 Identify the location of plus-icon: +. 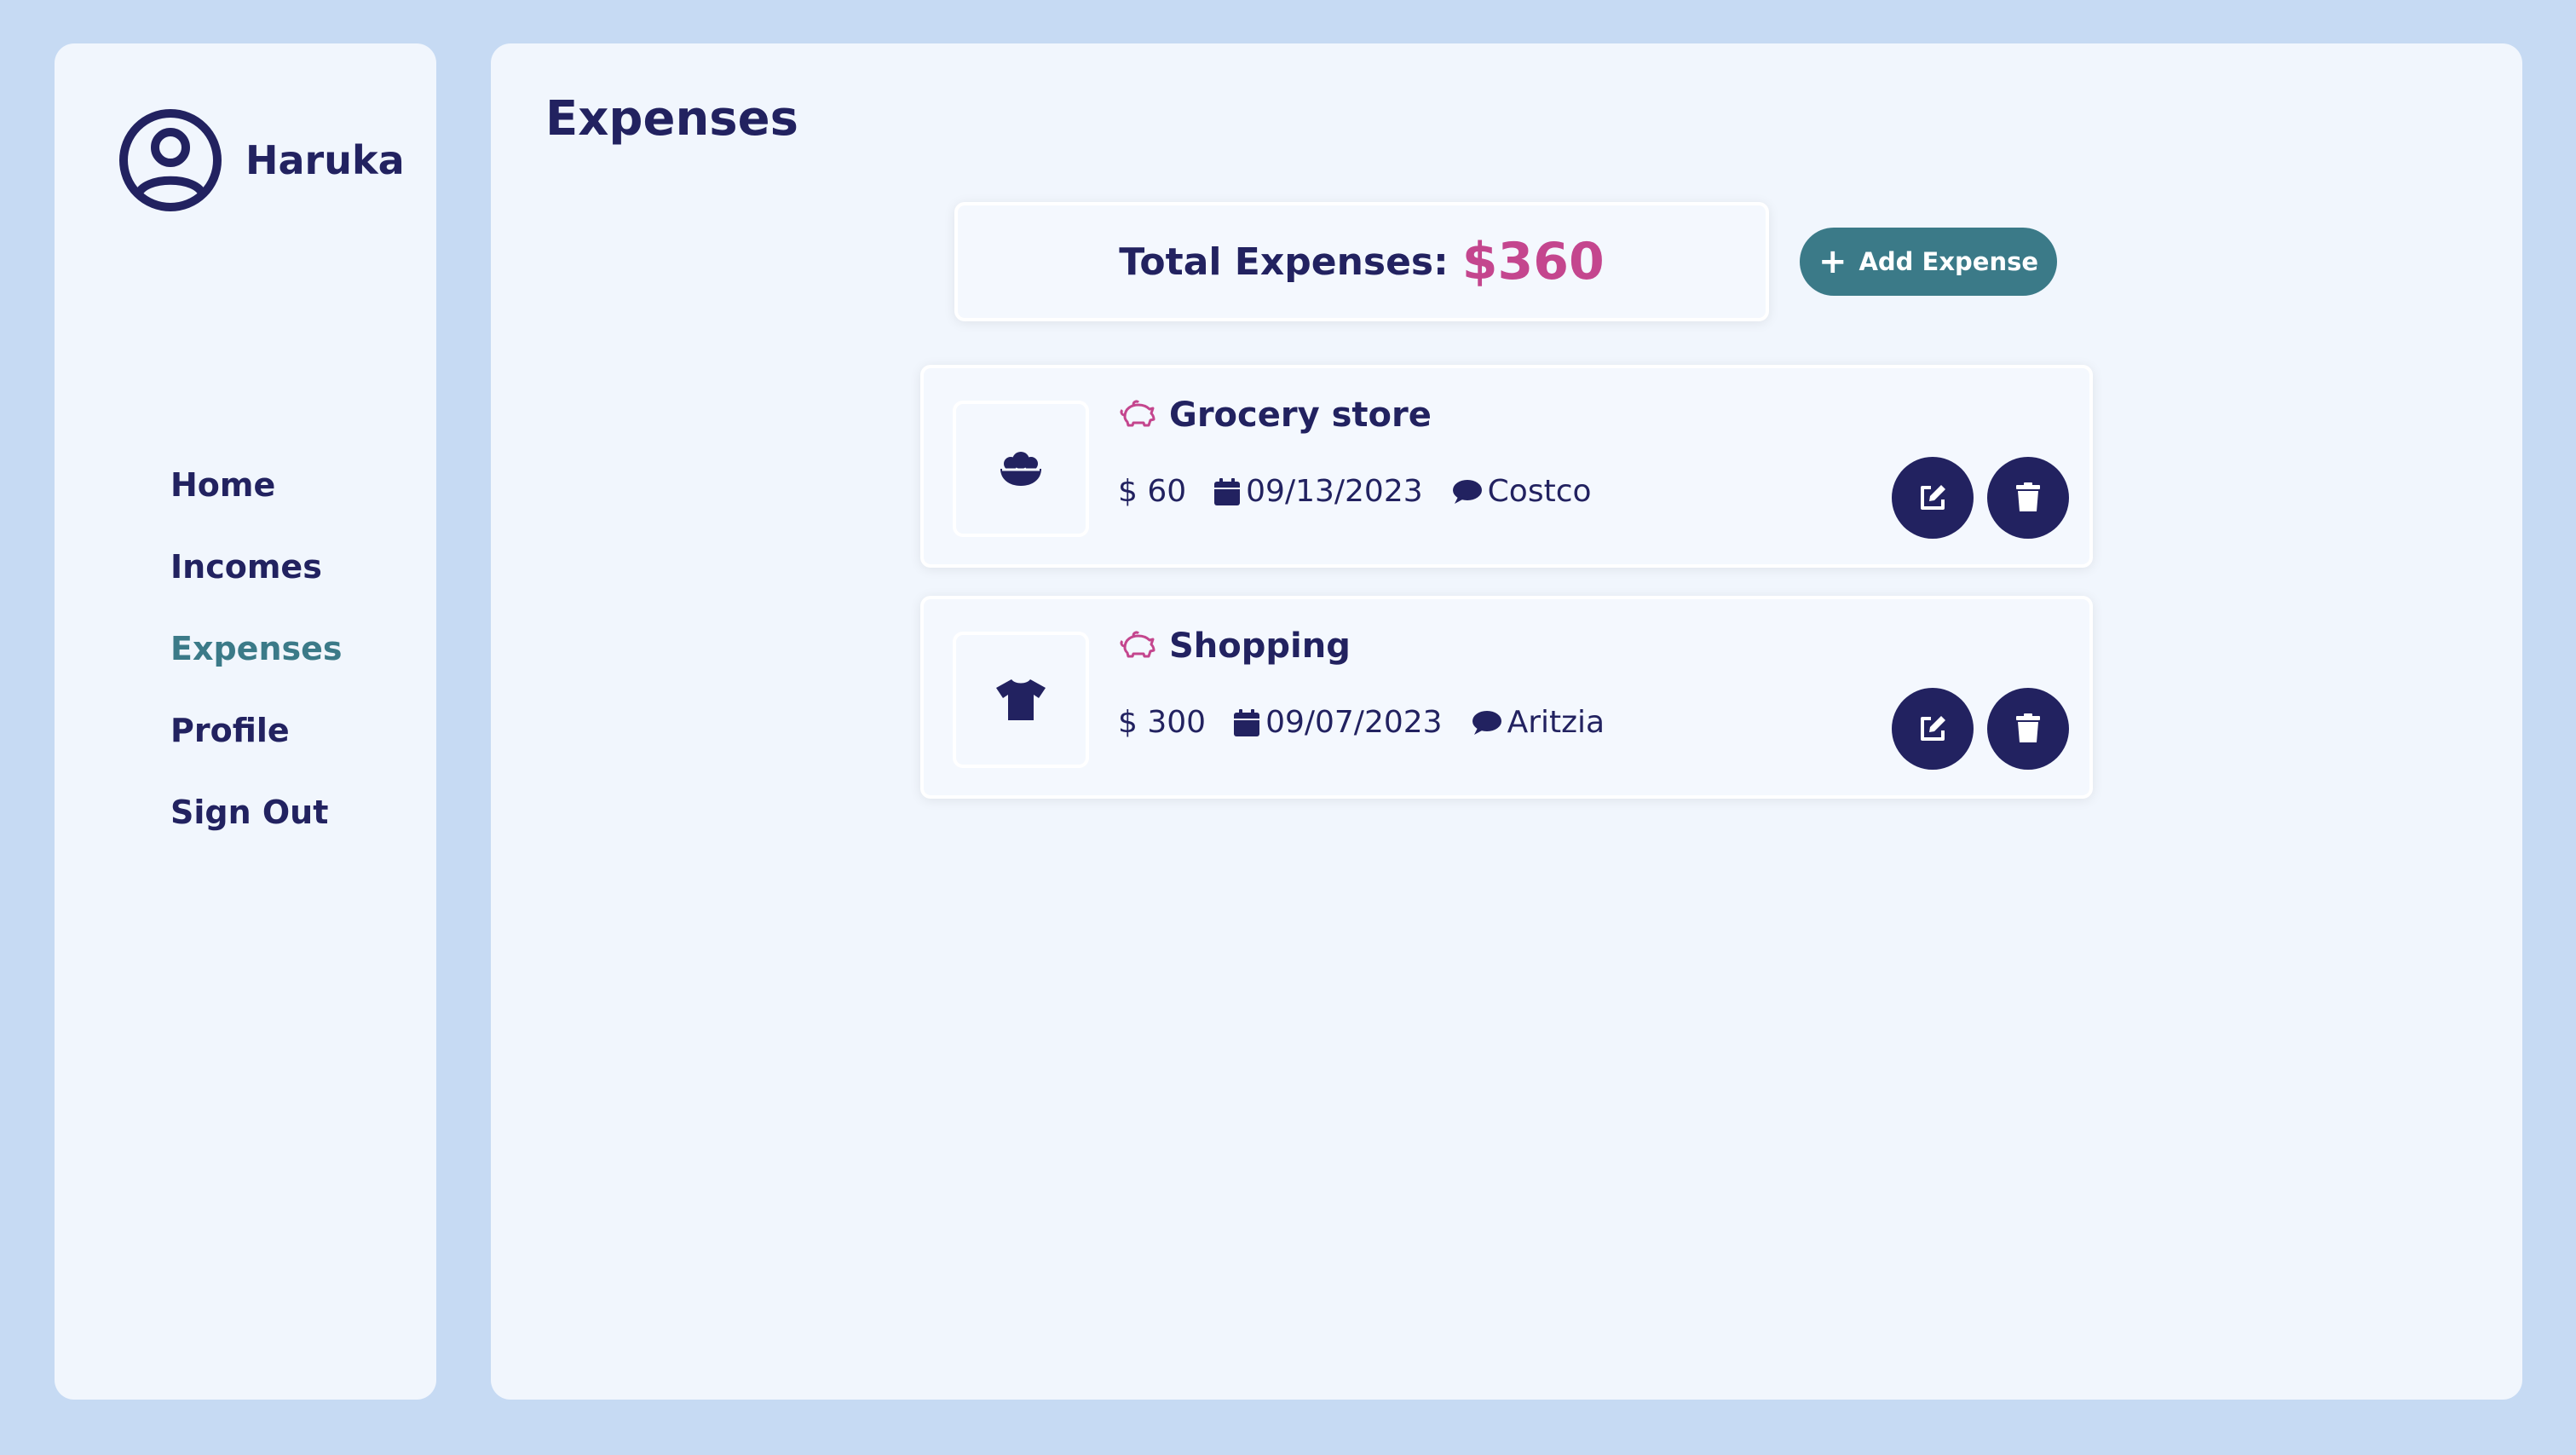
(1832, 261).